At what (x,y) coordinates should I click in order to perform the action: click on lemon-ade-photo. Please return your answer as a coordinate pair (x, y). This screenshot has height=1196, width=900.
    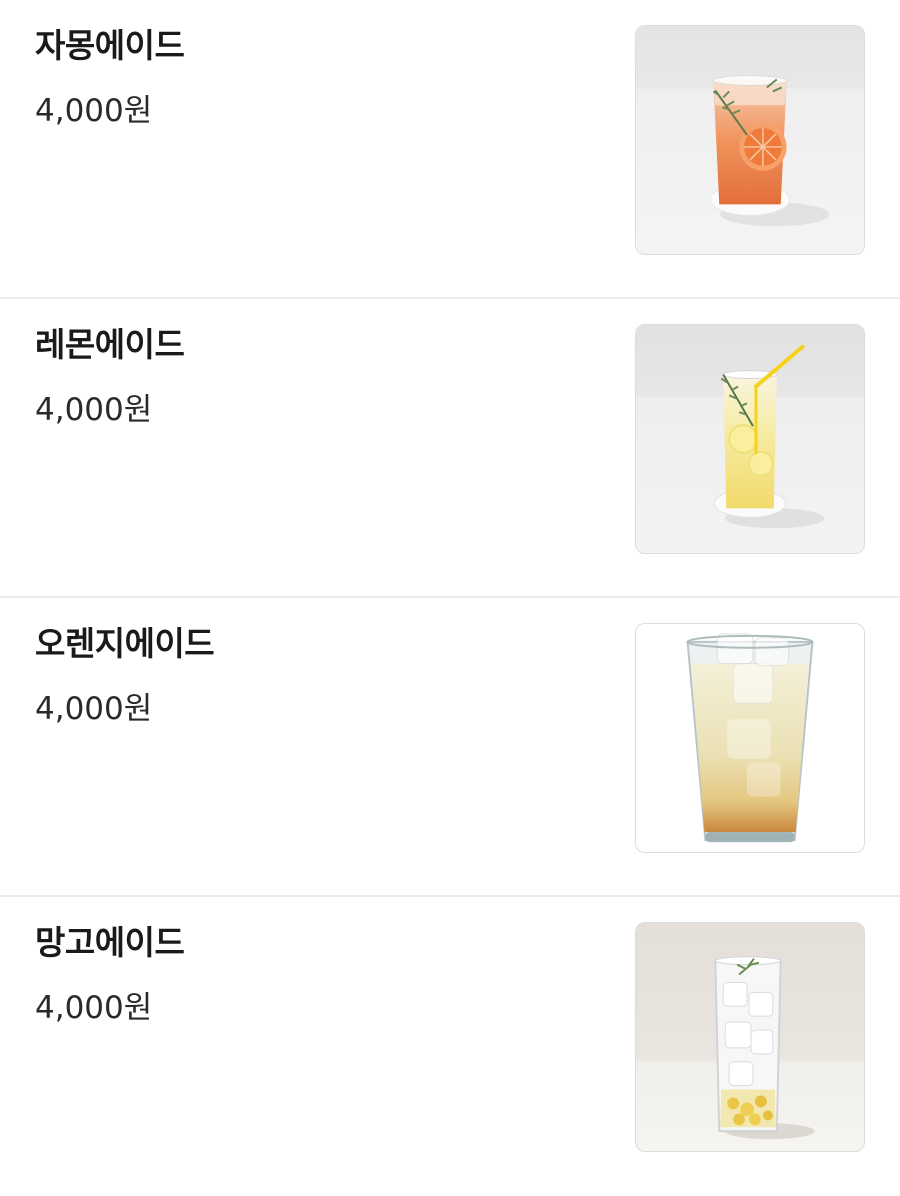
    Looking at the image, I should click on (750, 439).